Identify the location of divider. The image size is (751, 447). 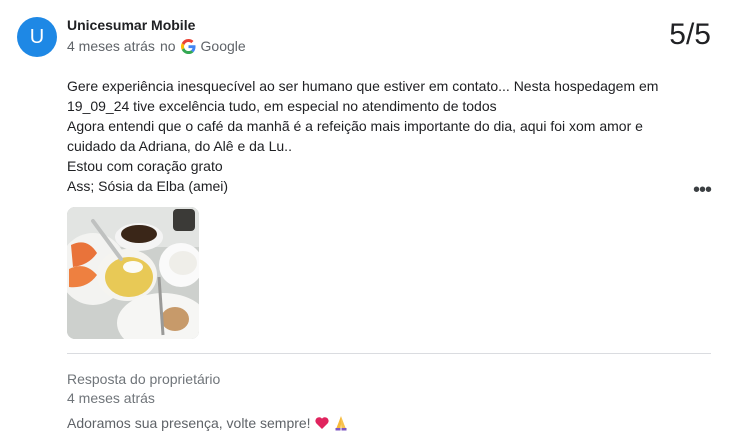
(389, 353).